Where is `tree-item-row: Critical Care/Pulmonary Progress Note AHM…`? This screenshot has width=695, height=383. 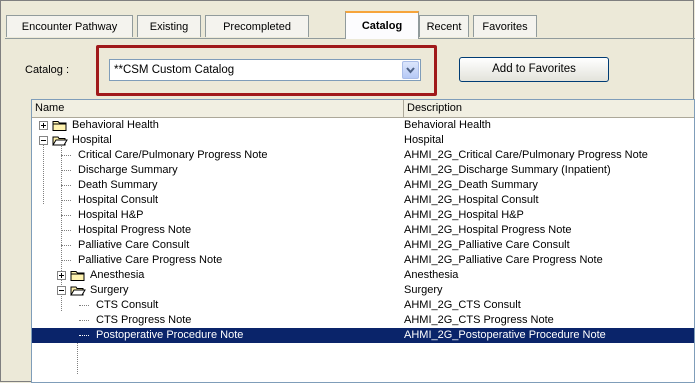
tree-item-row: Critical Care/Pulmonary Progress Note AHM… is located at coordinates (363, 155).